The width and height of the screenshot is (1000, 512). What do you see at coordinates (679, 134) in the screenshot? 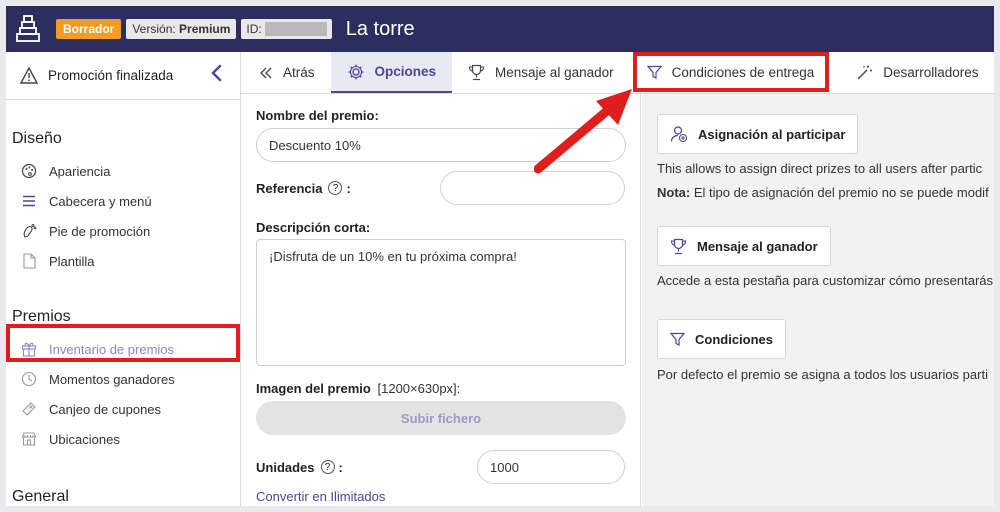
I see `user-add-icon` at bounding box center [679, 134].